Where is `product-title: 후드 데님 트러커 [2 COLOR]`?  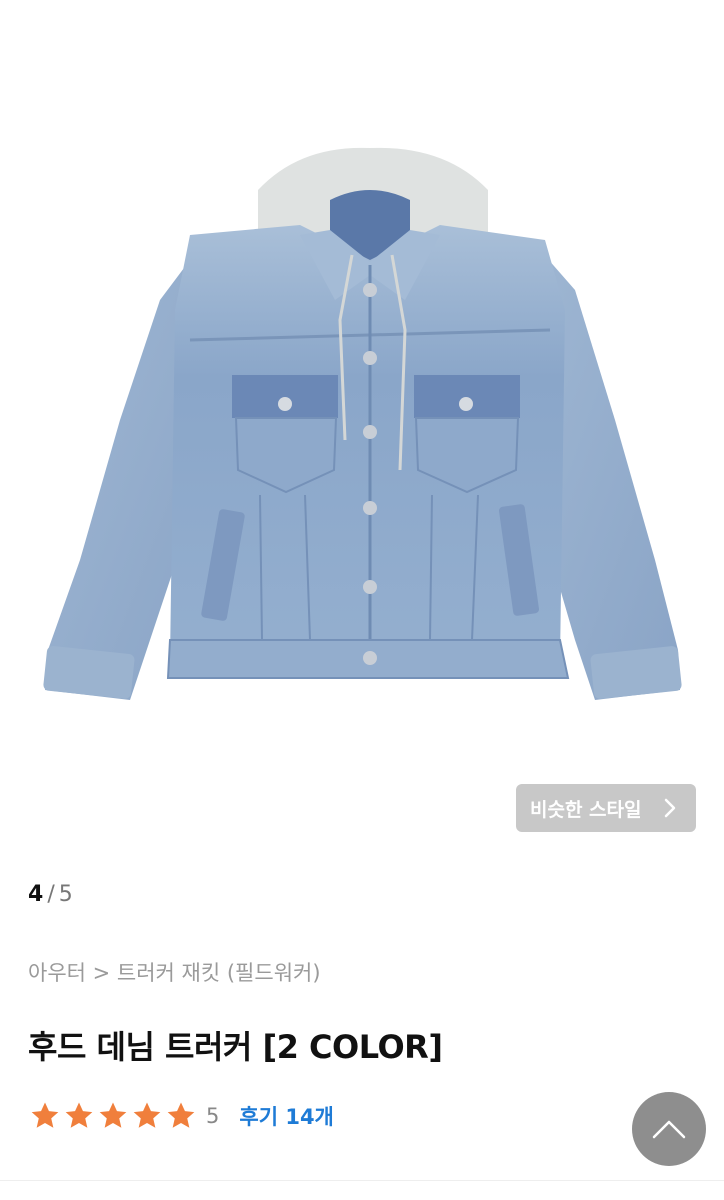
product-title: 후드 데님 트러커 [2 COLOR] is located at coordinates (235, 1047).